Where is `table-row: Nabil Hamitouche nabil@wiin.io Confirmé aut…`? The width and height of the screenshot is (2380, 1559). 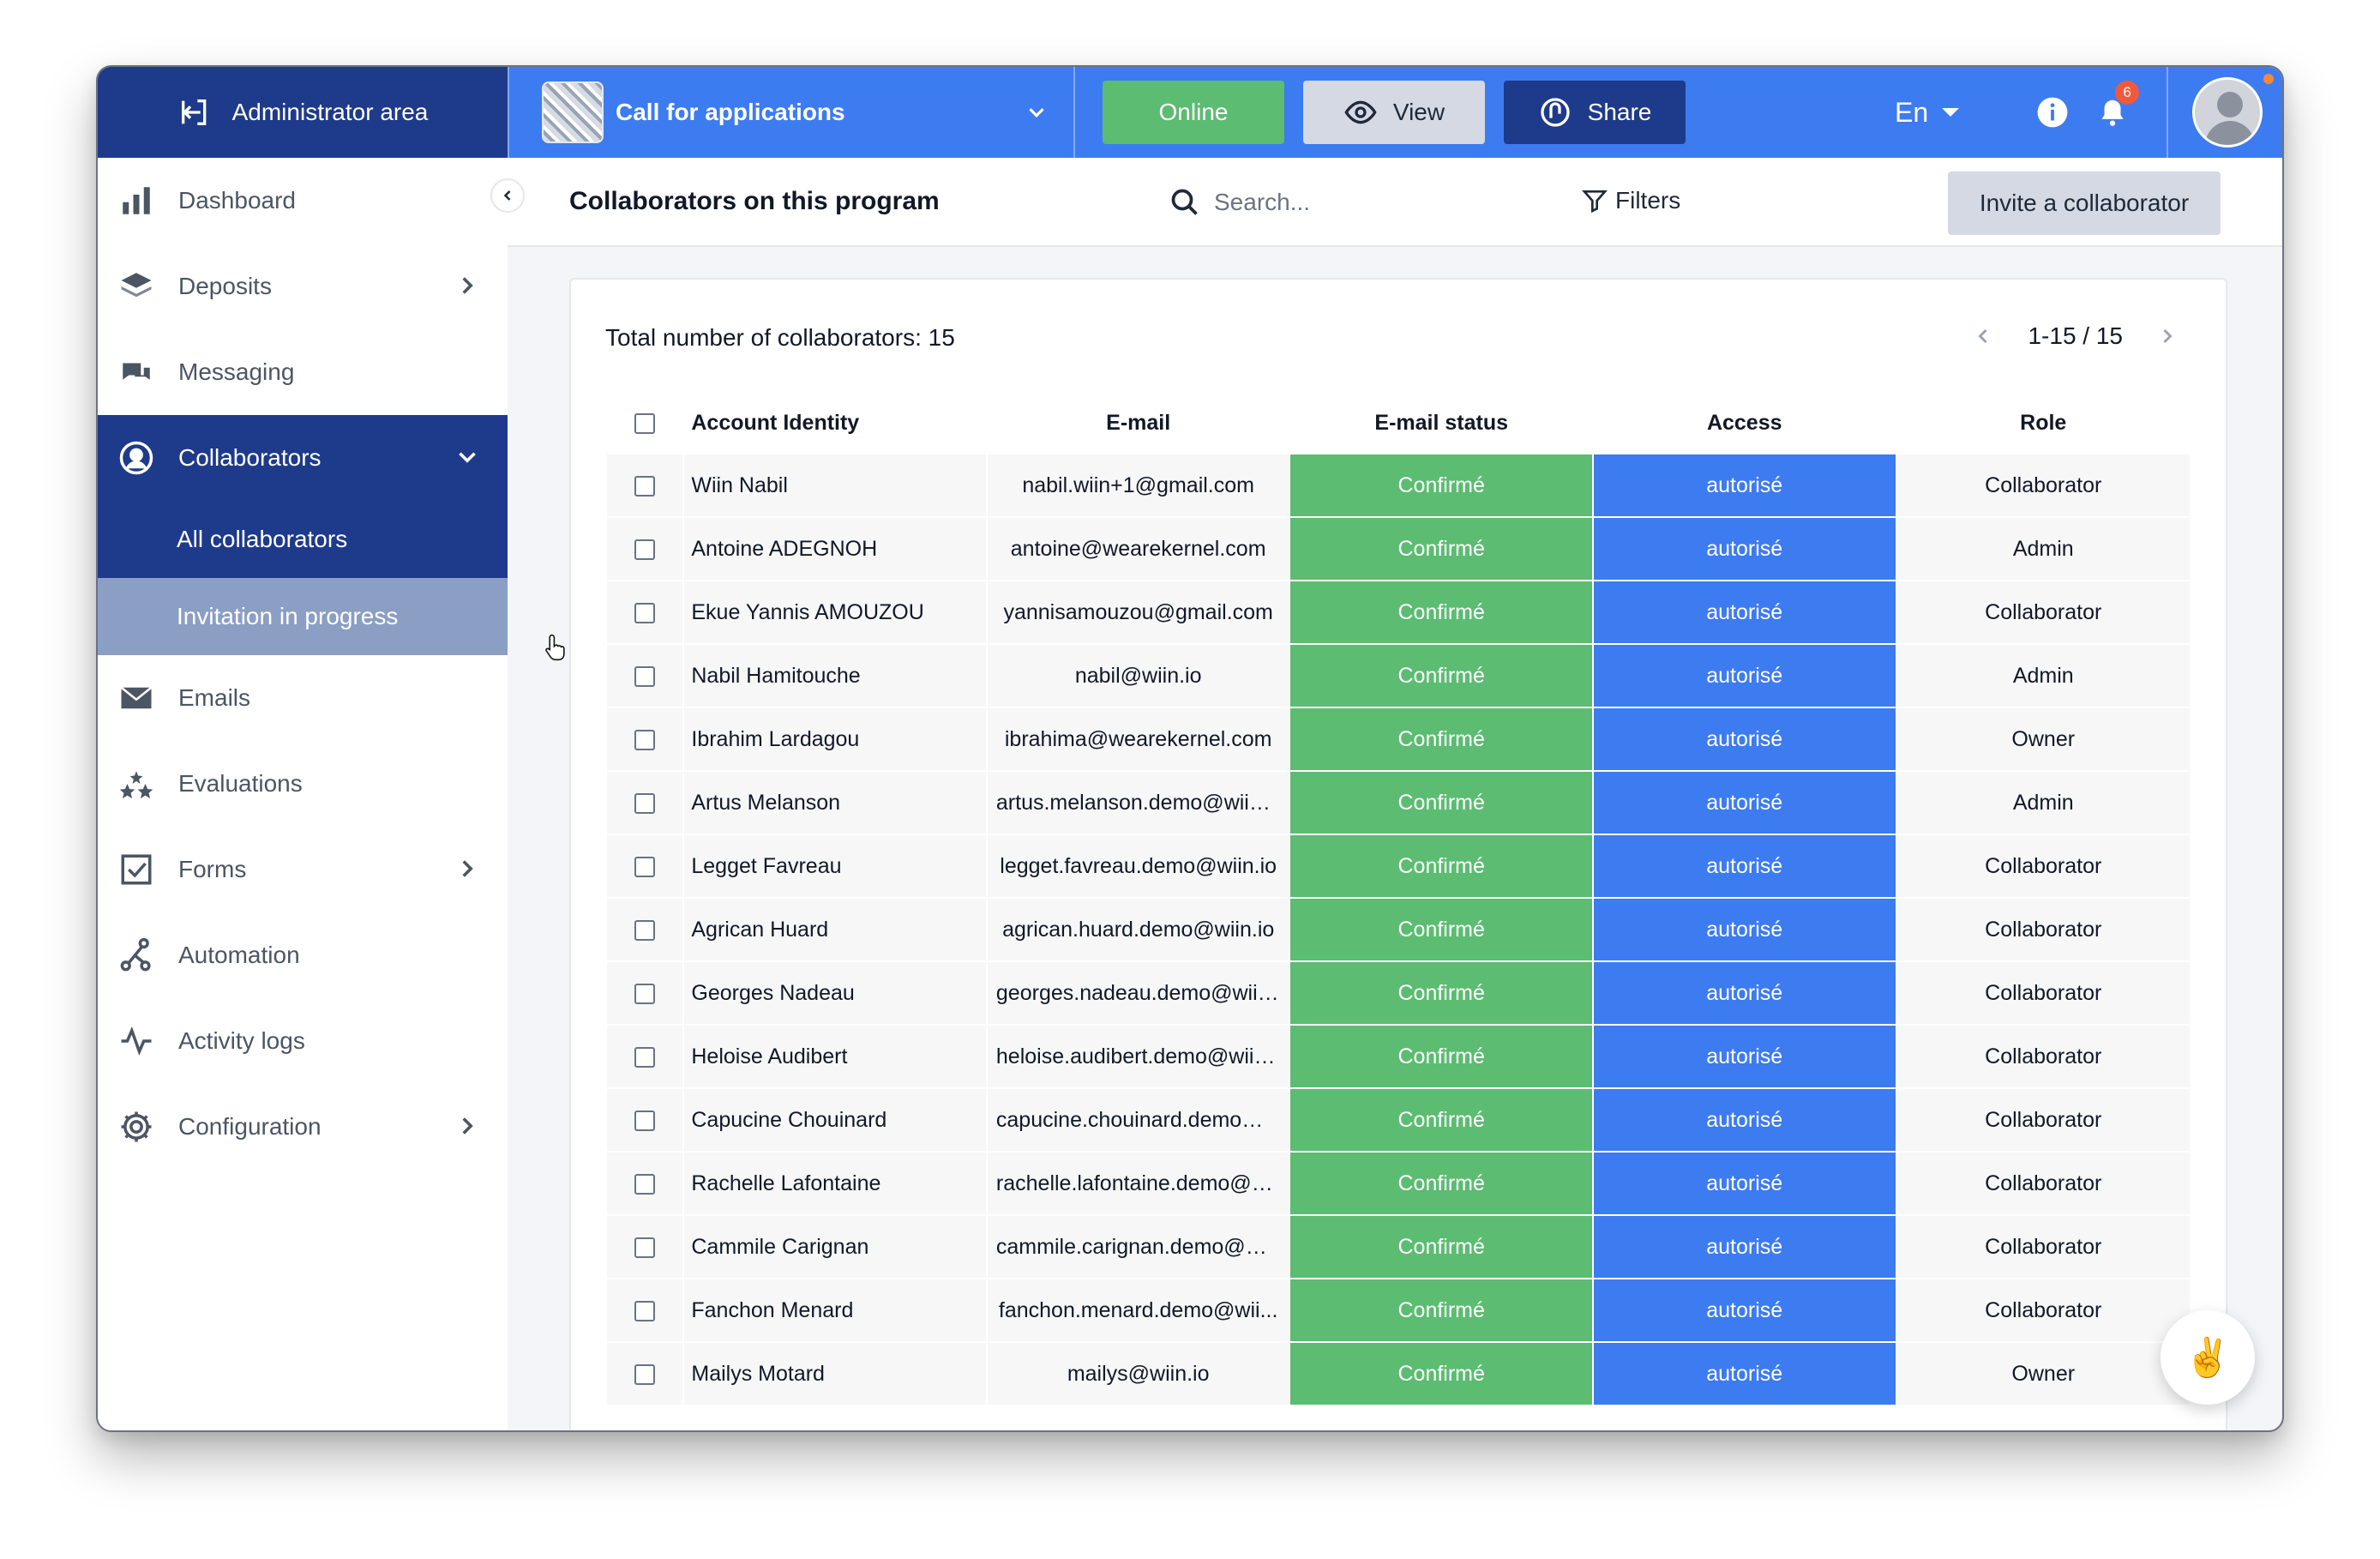 table-row: Nabil Hamitouche nabil@wiin.io Confirmé aut… is located at coordinates (1398, 676).